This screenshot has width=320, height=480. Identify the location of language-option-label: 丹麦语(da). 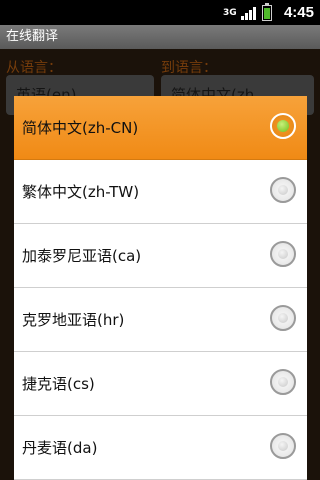
(60, 448).